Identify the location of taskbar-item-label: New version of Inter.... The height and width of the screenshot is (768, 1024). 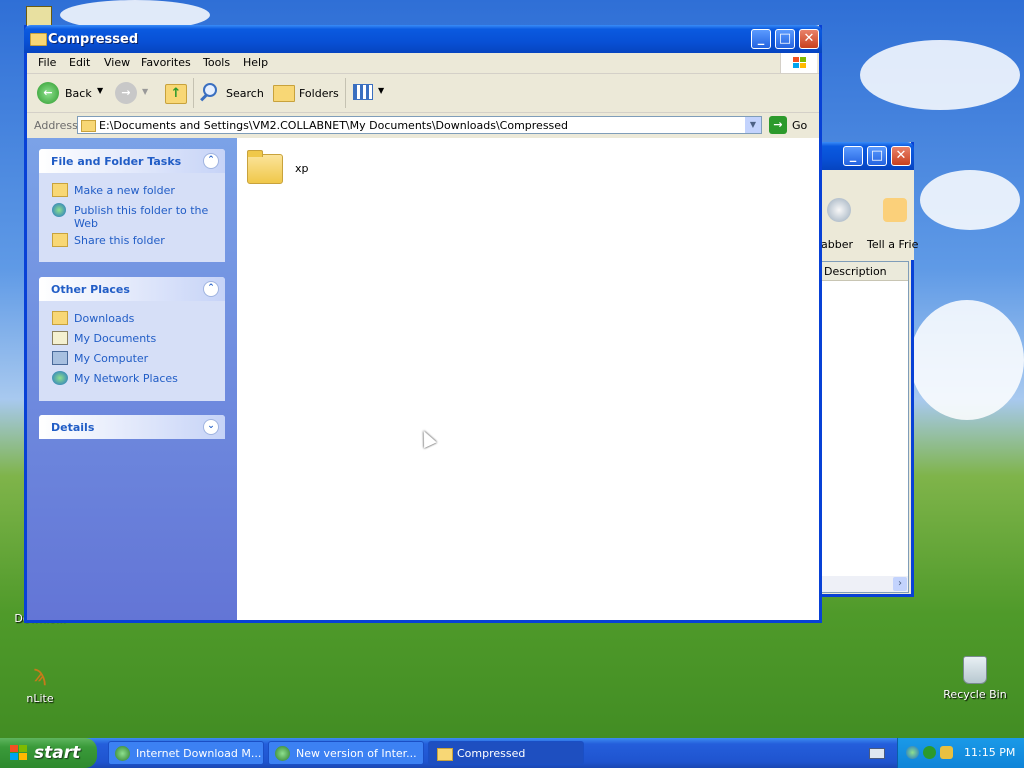
(356, 753).